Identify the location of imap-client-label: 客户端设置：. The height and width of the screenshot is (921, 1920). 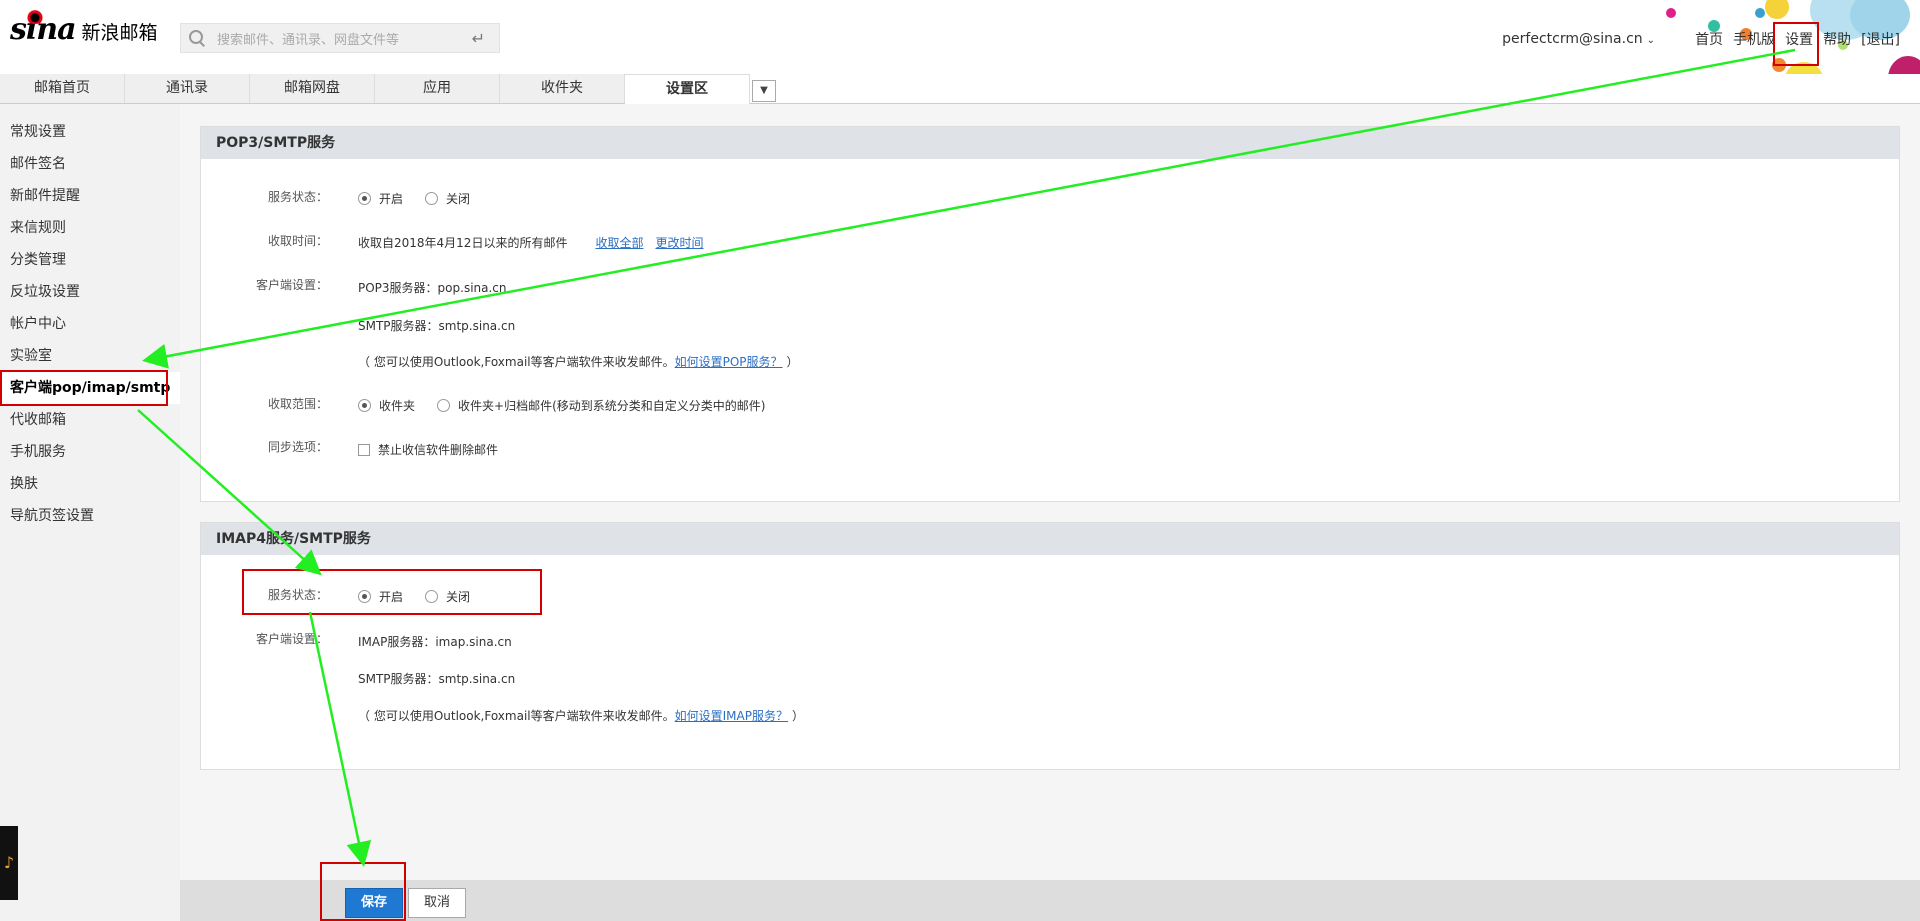
(291, 639).